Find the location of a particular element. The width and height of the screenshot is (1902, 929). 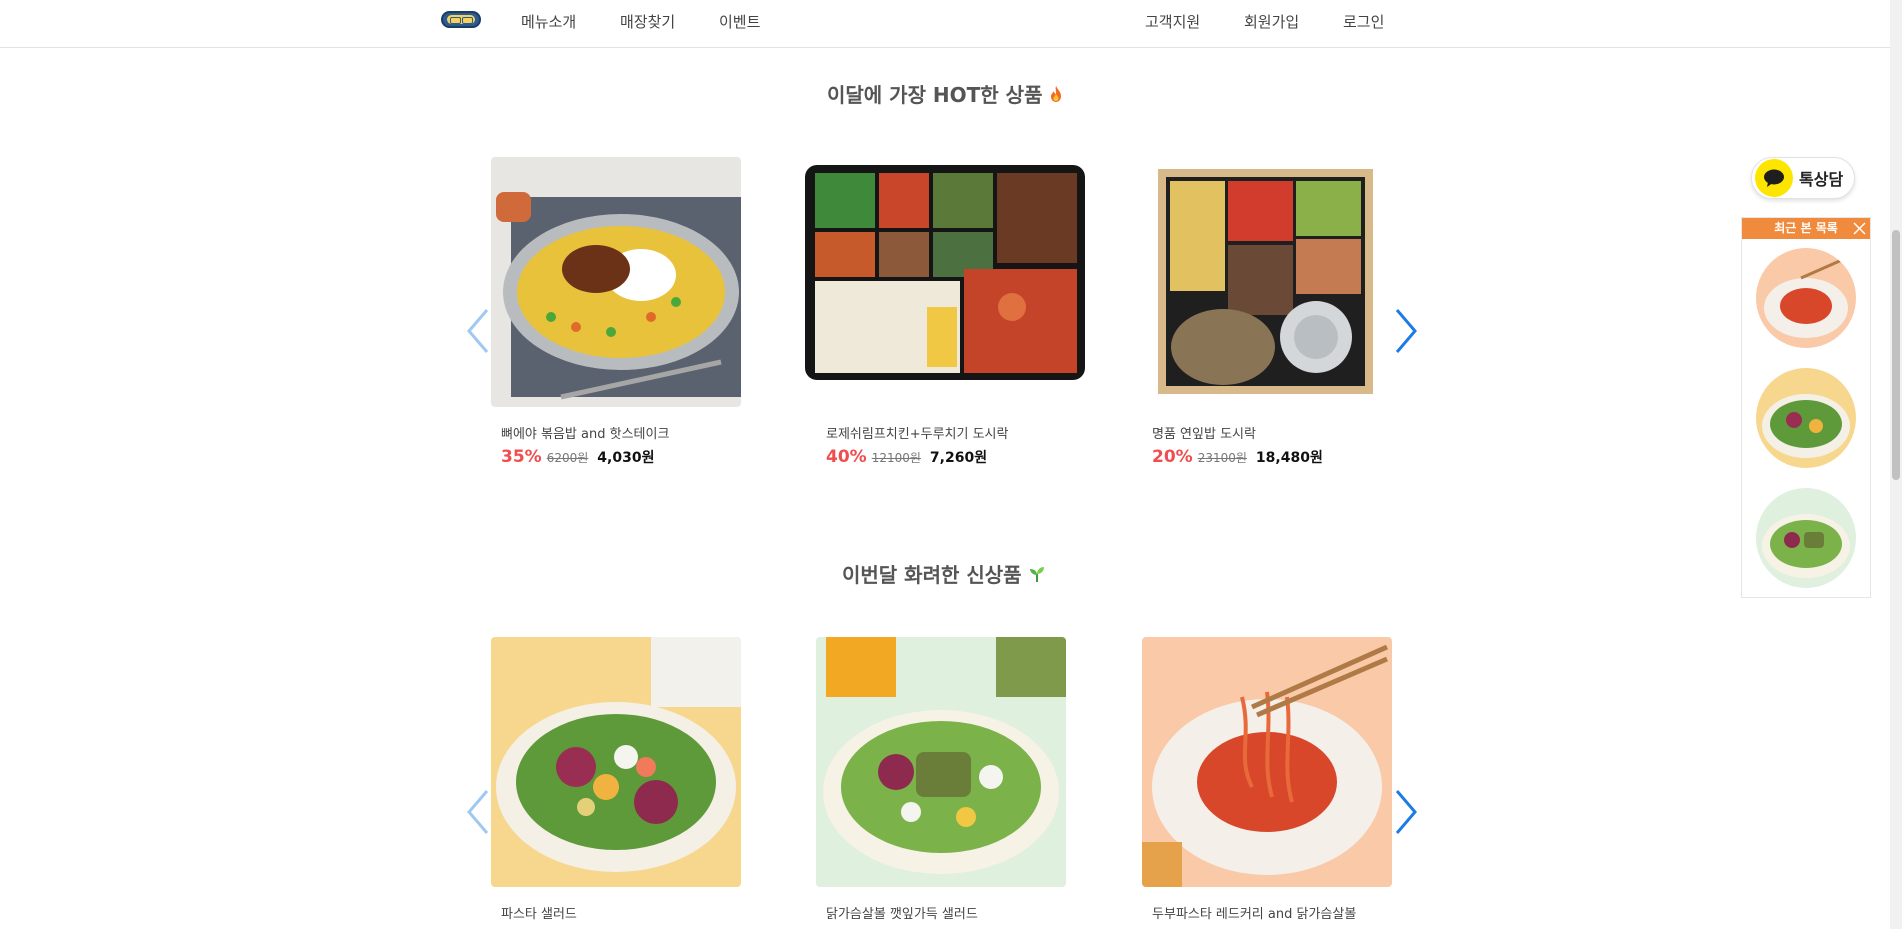

new-product-2-image is located at coordinates (941, 762).